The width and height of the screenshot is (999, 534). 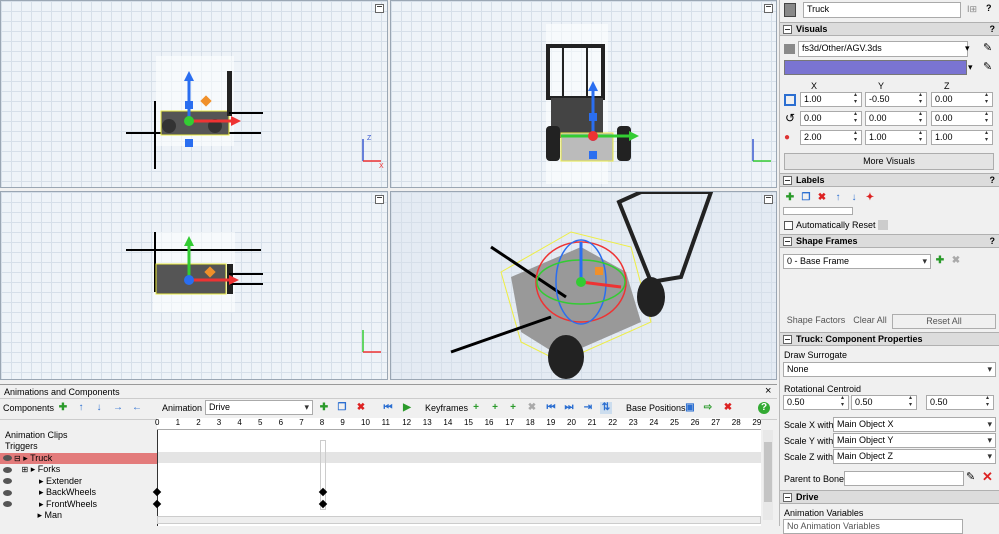 I want to click on clear-all-button: Clear All, so click(x=870, y=321).